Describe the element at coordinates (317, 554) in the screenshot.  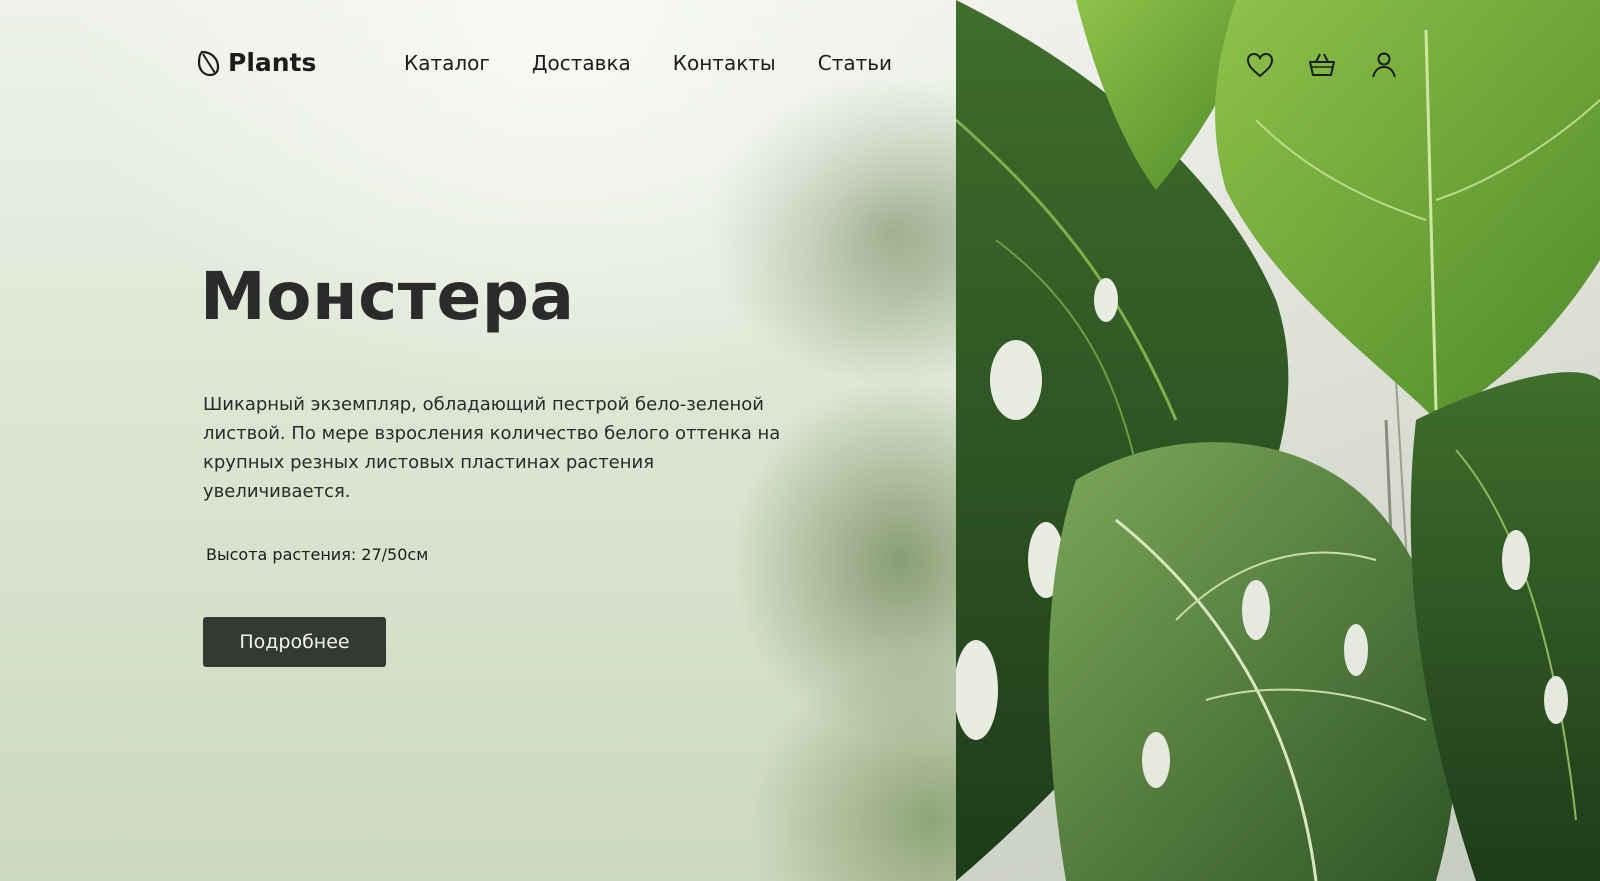
I see `plant-height: Высота растения: 27/50см` at that location.